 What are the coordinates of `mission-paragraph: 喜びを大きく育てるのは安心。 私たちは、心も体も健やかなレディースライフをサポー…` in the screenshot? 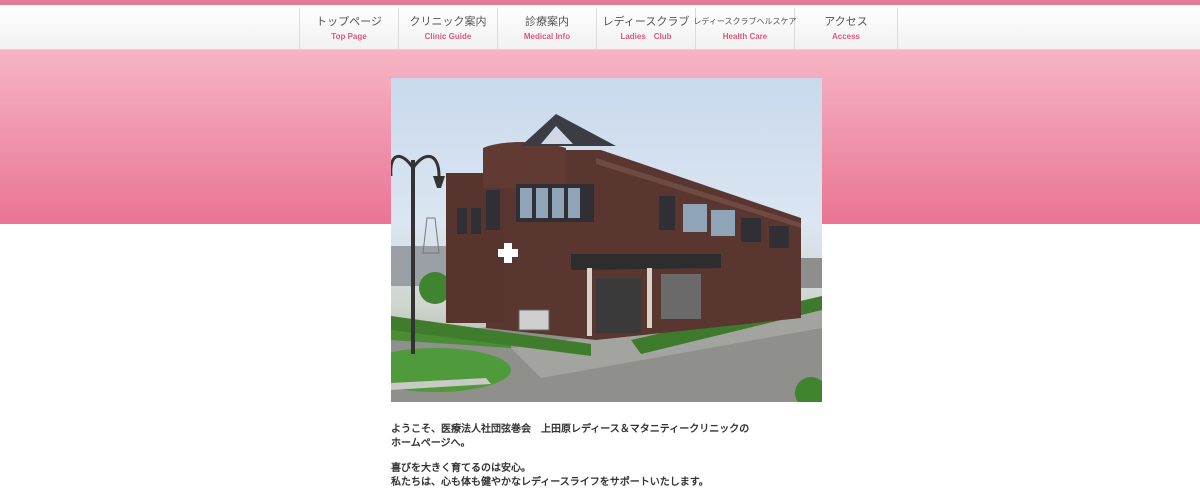 It's located at (596, 476).